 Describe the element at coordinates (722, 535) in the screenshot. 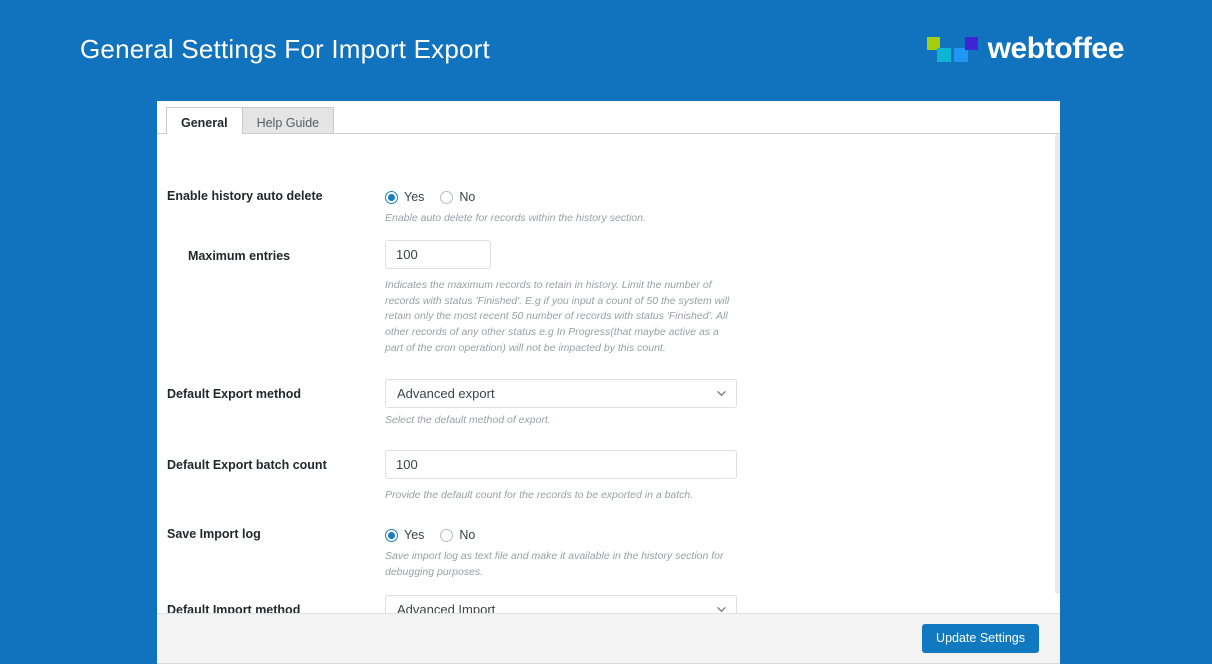

I see `radio-group-save-import-log: Yes No` at that location.